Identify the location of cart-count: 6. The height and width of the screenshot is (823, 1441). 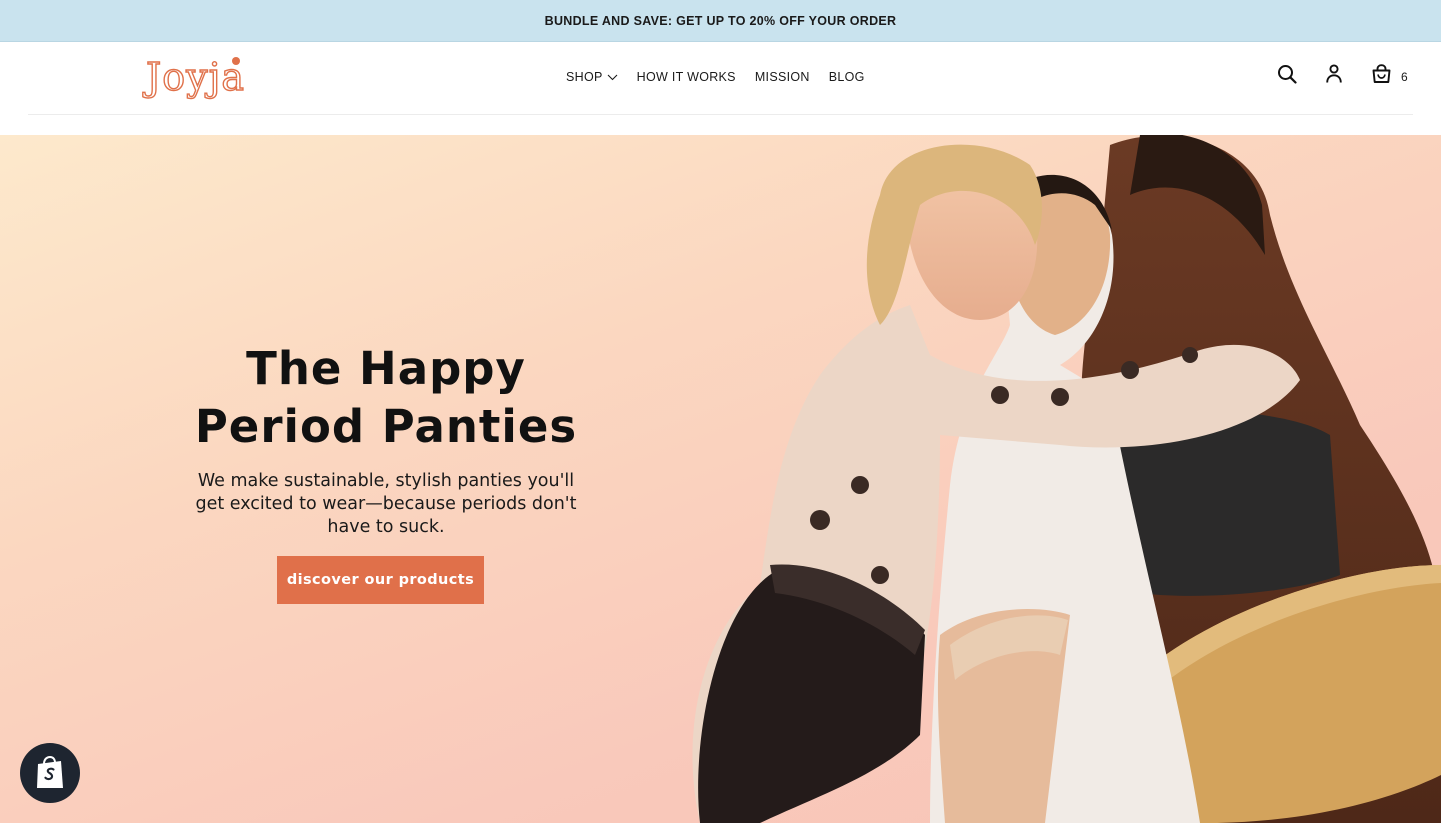
(1404, 77).